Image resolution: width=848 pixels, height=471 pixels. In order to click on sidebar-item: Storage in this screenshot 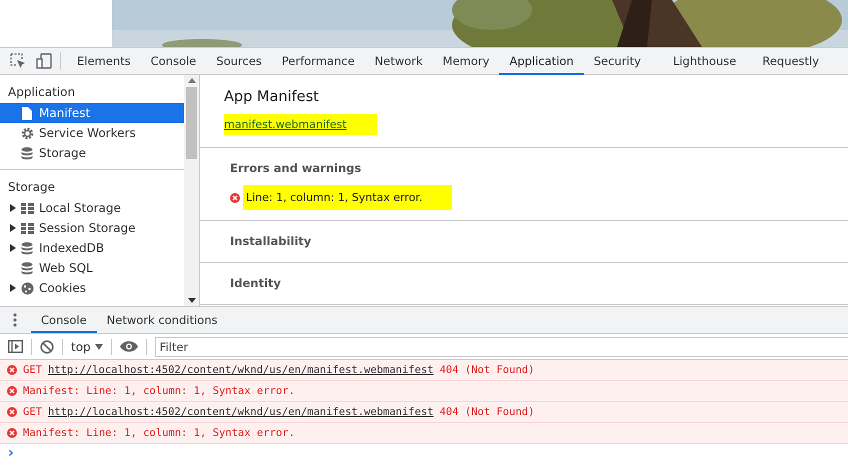, I will do `click(92, 153)`.